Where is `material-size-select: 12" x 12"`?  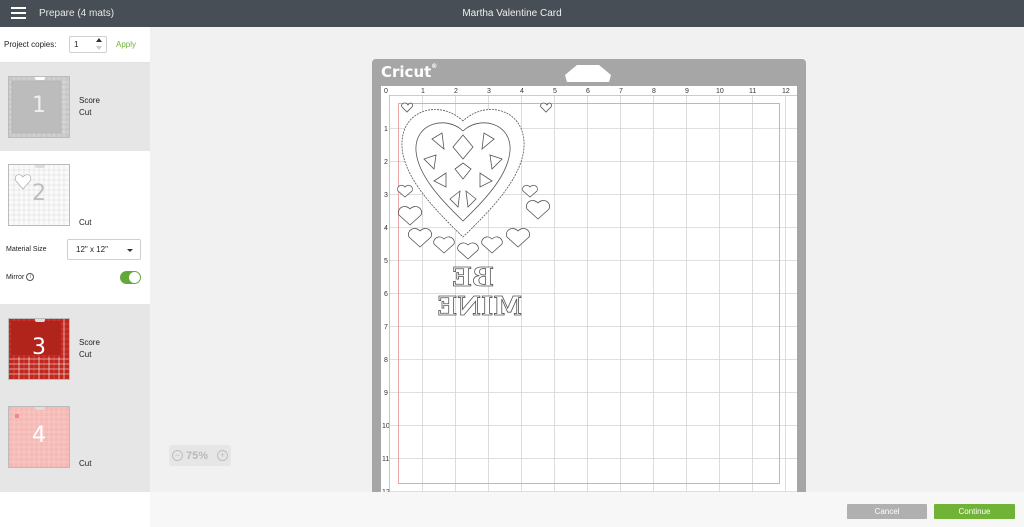 material-size-select: 12" x 12" is located at coordinates (104, 249).